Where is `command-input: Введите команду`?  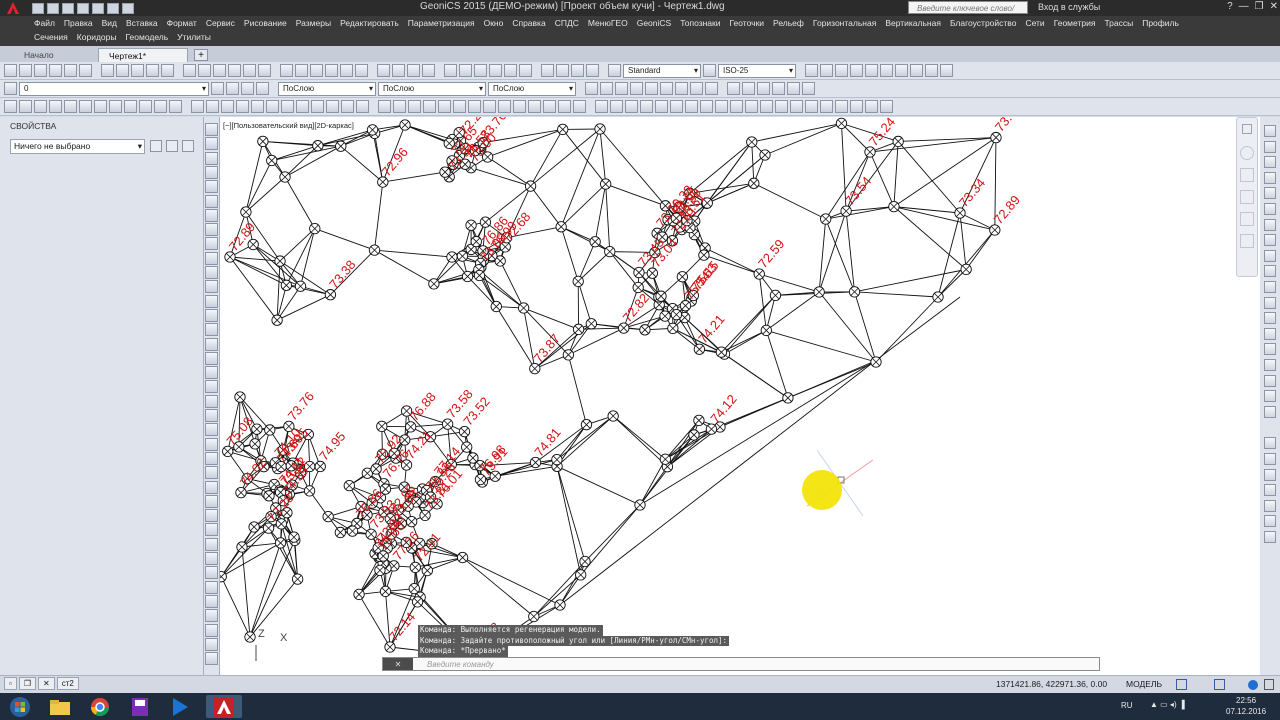
command-input: Введите команду is located at coordinates (453, 664).